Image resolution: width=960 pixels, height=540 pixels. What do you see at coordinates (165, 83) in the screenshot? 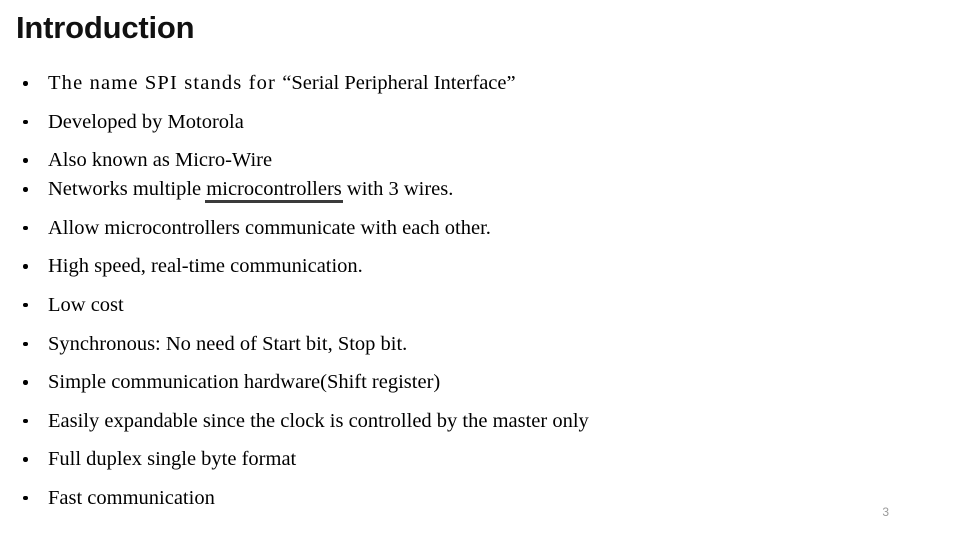
I see `list-item-text-lead: The name SPI stands for` at bounding box center [165, 83].